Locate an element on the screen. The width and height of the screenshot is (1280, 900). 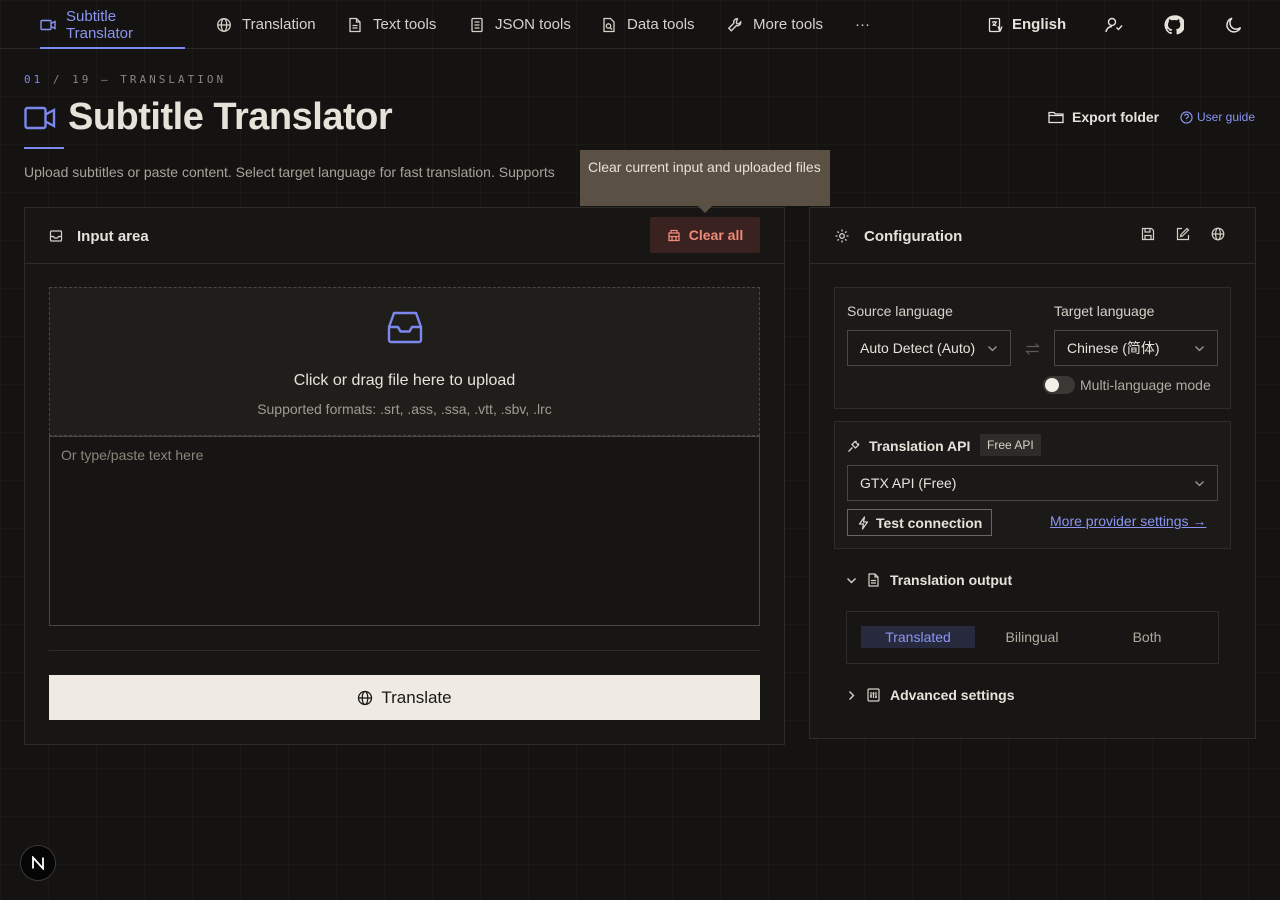
plug-icon is located at coordinates (853, 446).